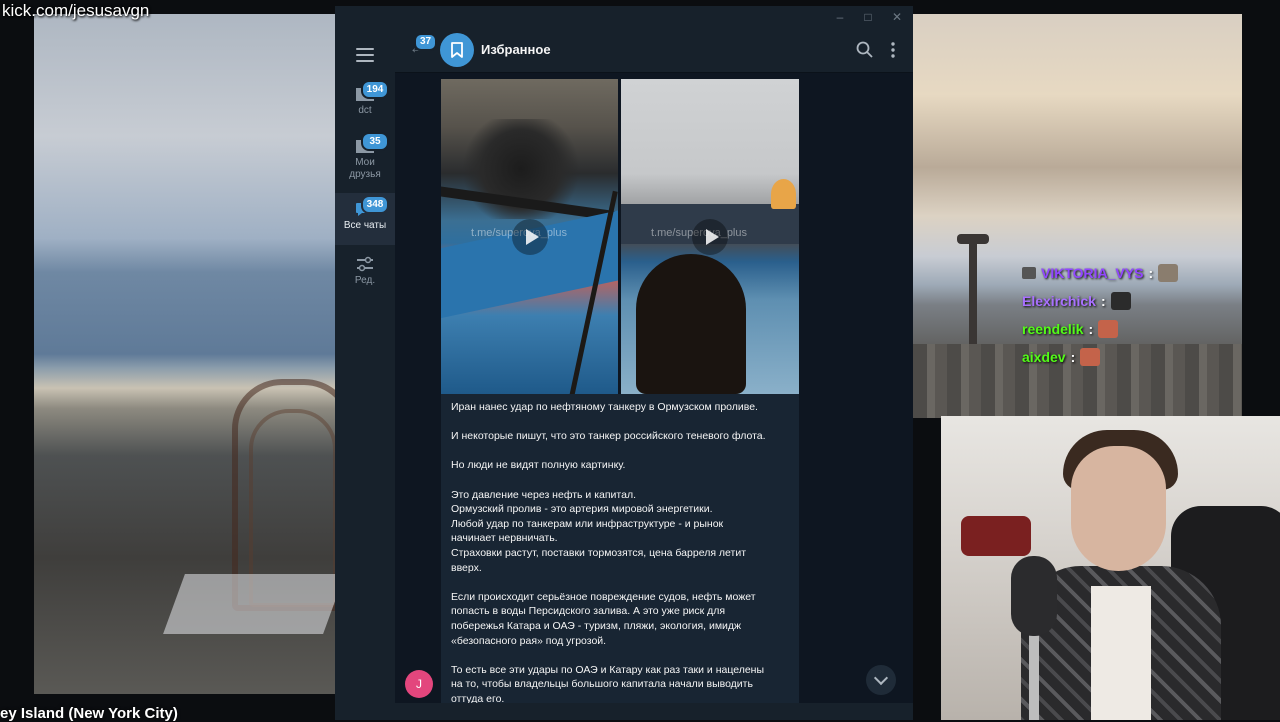  I want to click on chat-title: Избранное, so click(516, 49).